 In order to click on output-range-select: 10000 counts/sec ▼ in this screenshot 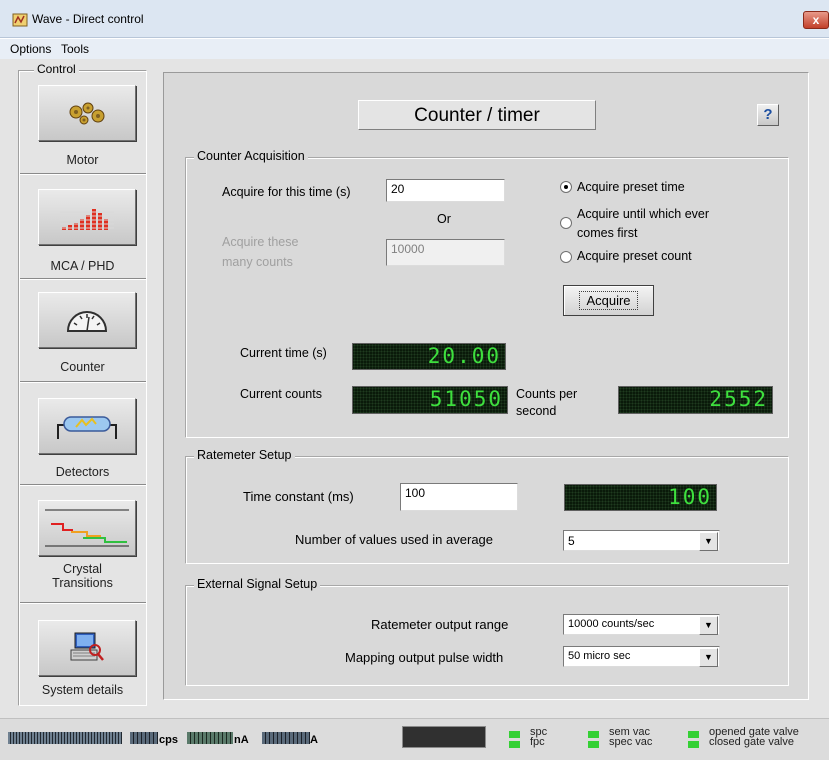, I will do `click(641, 624)`.